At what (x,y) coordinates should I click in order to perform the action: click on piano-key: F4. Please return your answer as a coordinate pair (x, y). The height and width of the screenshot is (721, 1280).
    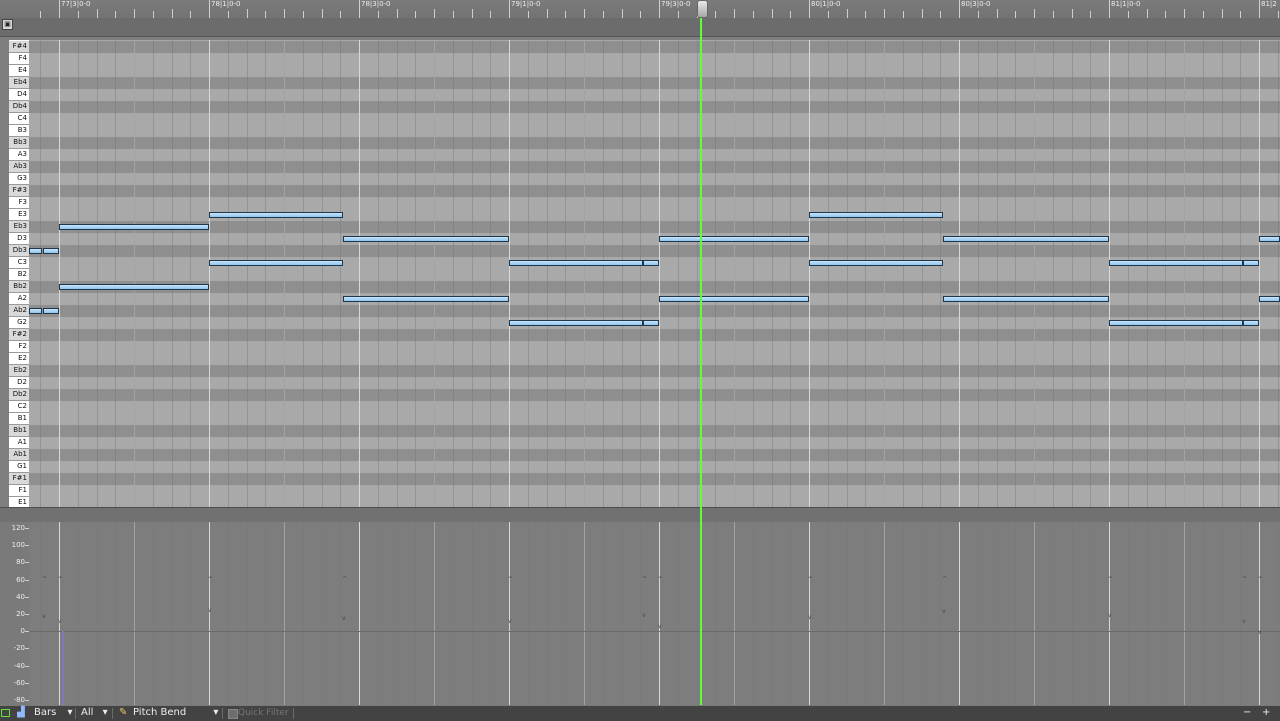
    Looking at the image, I should click on (19, 59).